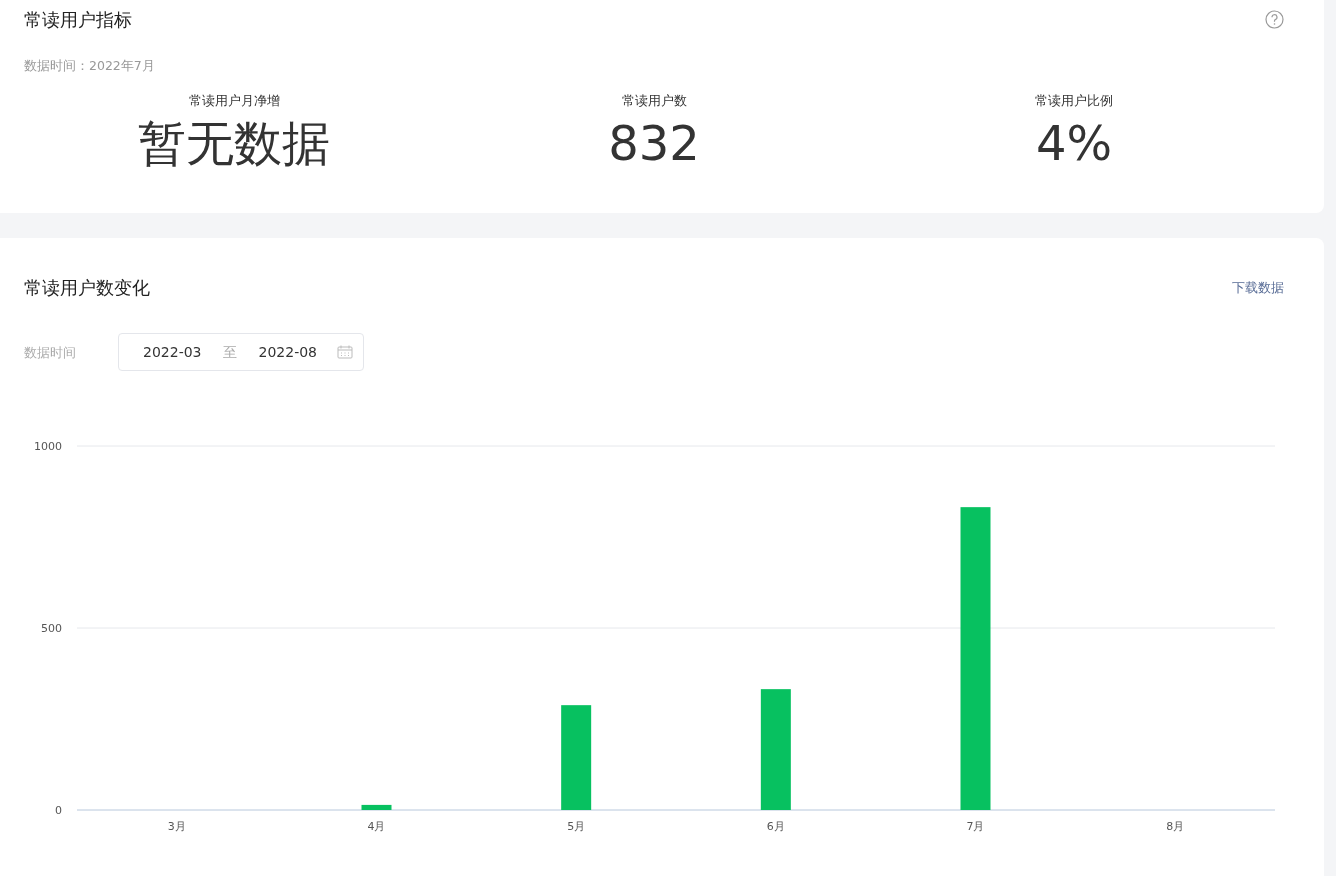  I want to click on help-icon, so click(1274, 19).